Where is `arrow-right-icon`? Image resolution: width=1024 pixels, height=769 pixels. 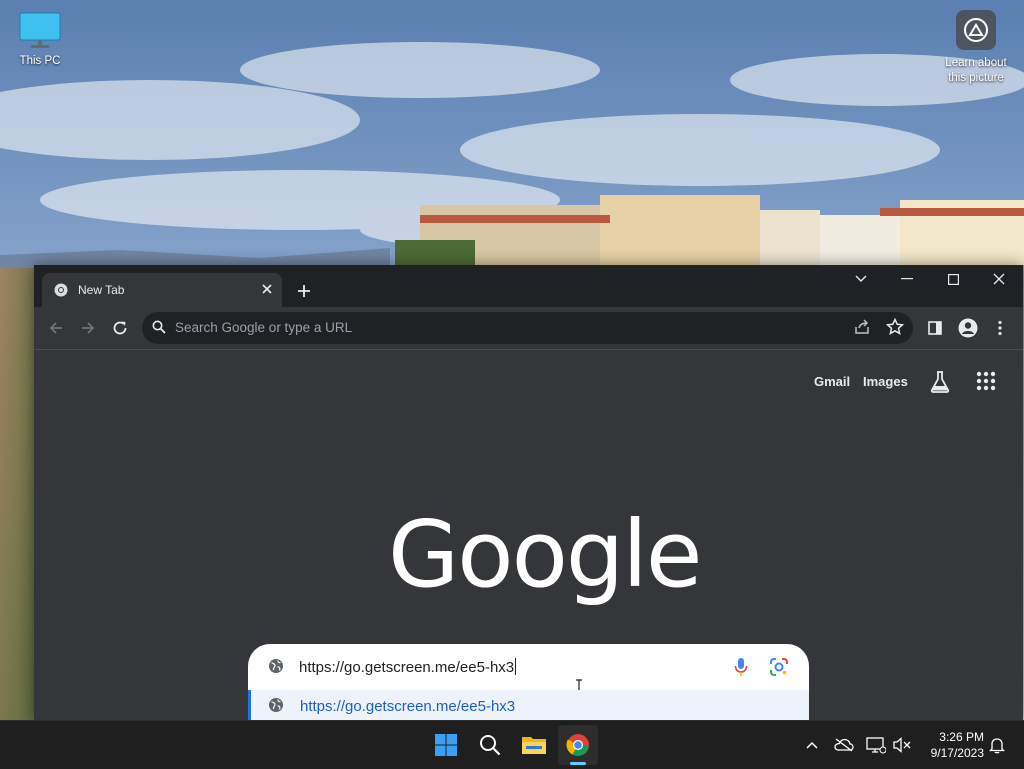 arrow-right-icon is located at coordinates (88, 328).